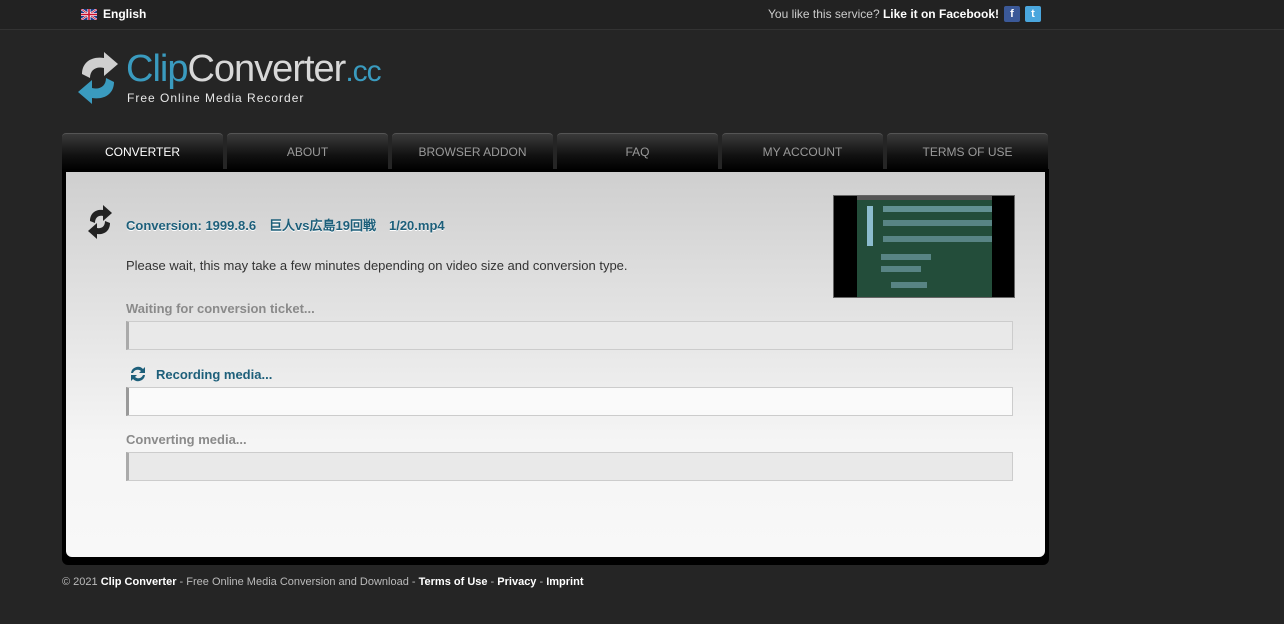 The image size is (1284, 624). What do you see at coordinates (909, 14) in the screenshot?
I see `social-like-text: Like it on` at bounding box center [909, 14].